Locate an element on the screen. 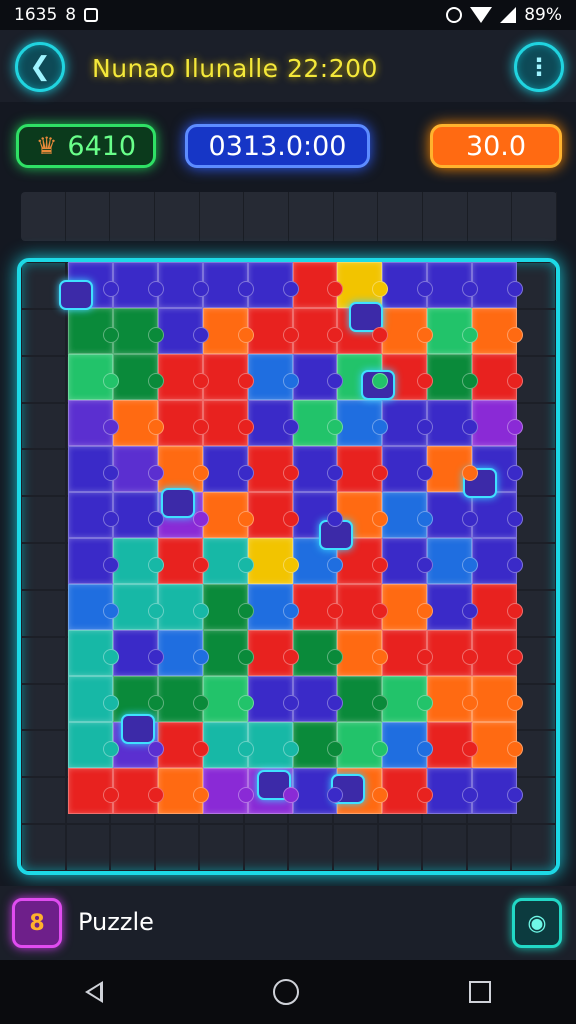  menu-button: ⋮ is located at coordinates (539, 67).